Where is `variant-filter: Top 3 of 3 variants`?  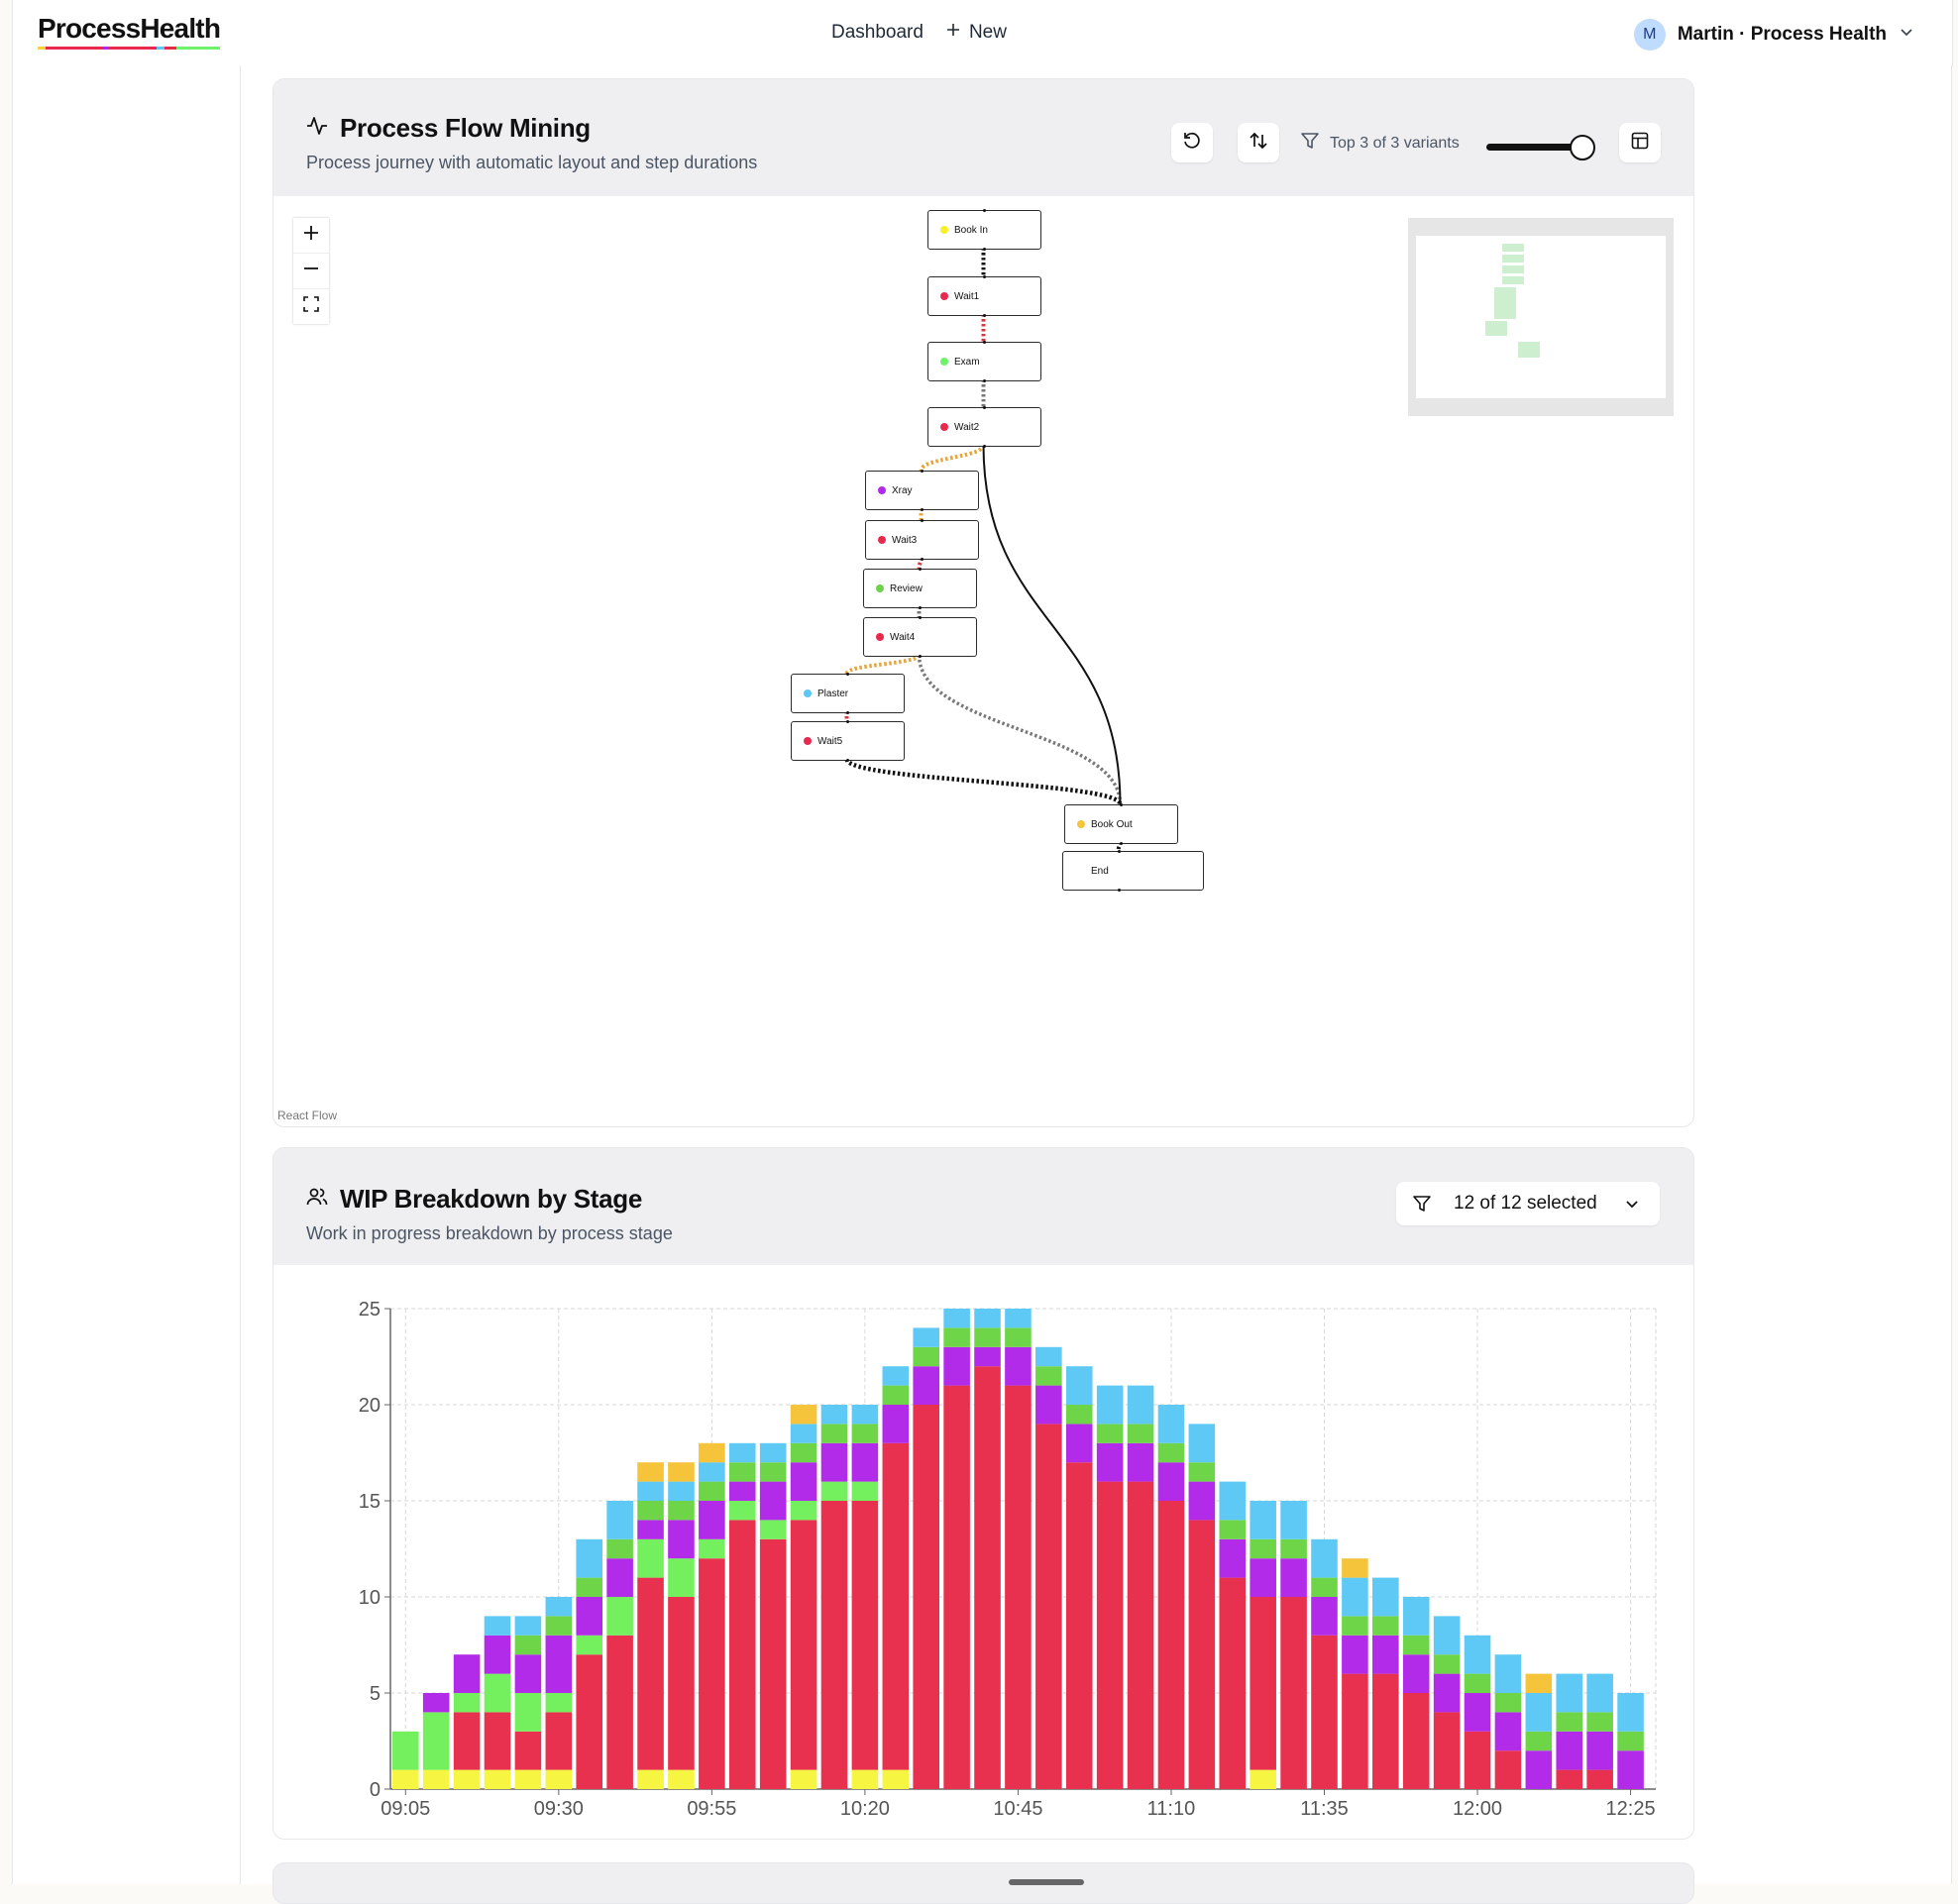 variant-filter: Top 3 of 3 variants is located at coordinates (1380, 143).